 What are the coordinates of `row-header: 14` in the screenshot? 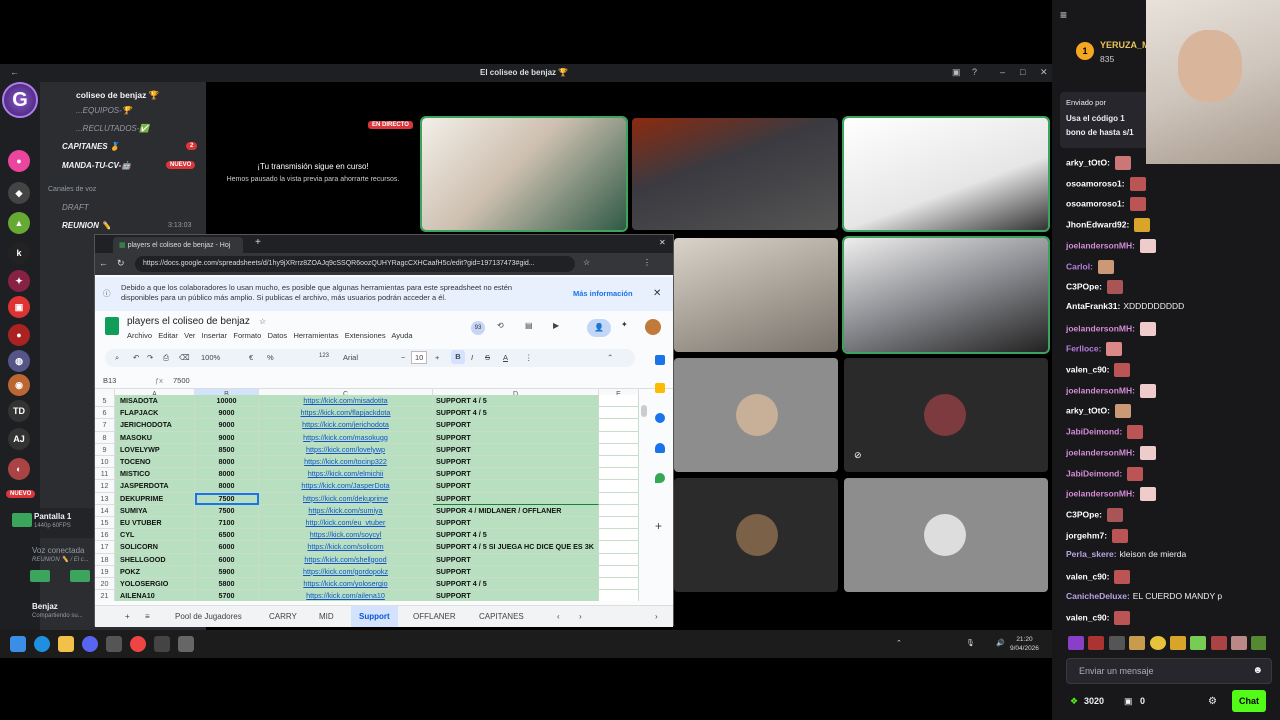 It's located at (105, 510).